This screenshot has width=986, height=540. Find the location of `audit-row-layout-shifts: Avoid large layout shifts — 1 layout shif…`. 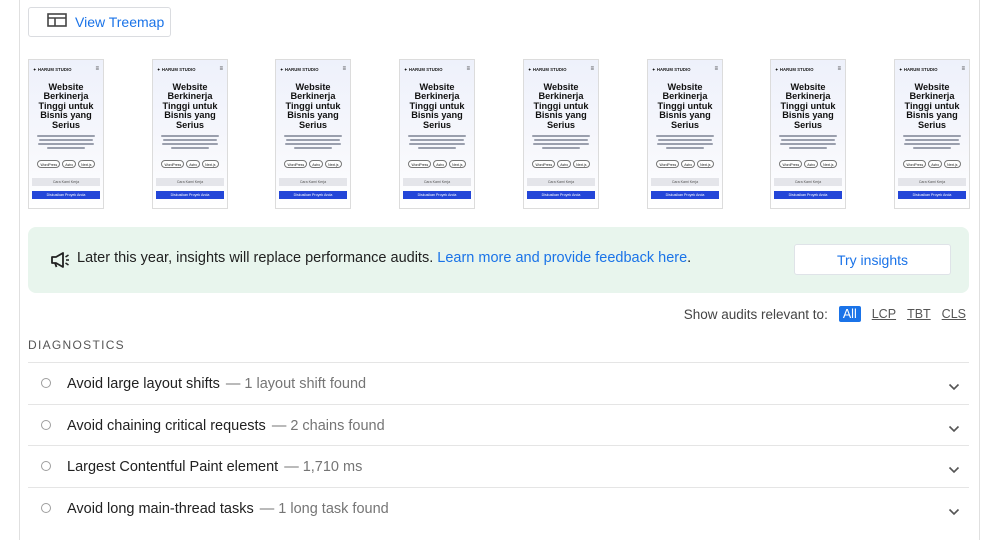

audit-row-layout-shifts: Avoid large layout shifts — 1 layout shif… is located at coordinates (498, 383).